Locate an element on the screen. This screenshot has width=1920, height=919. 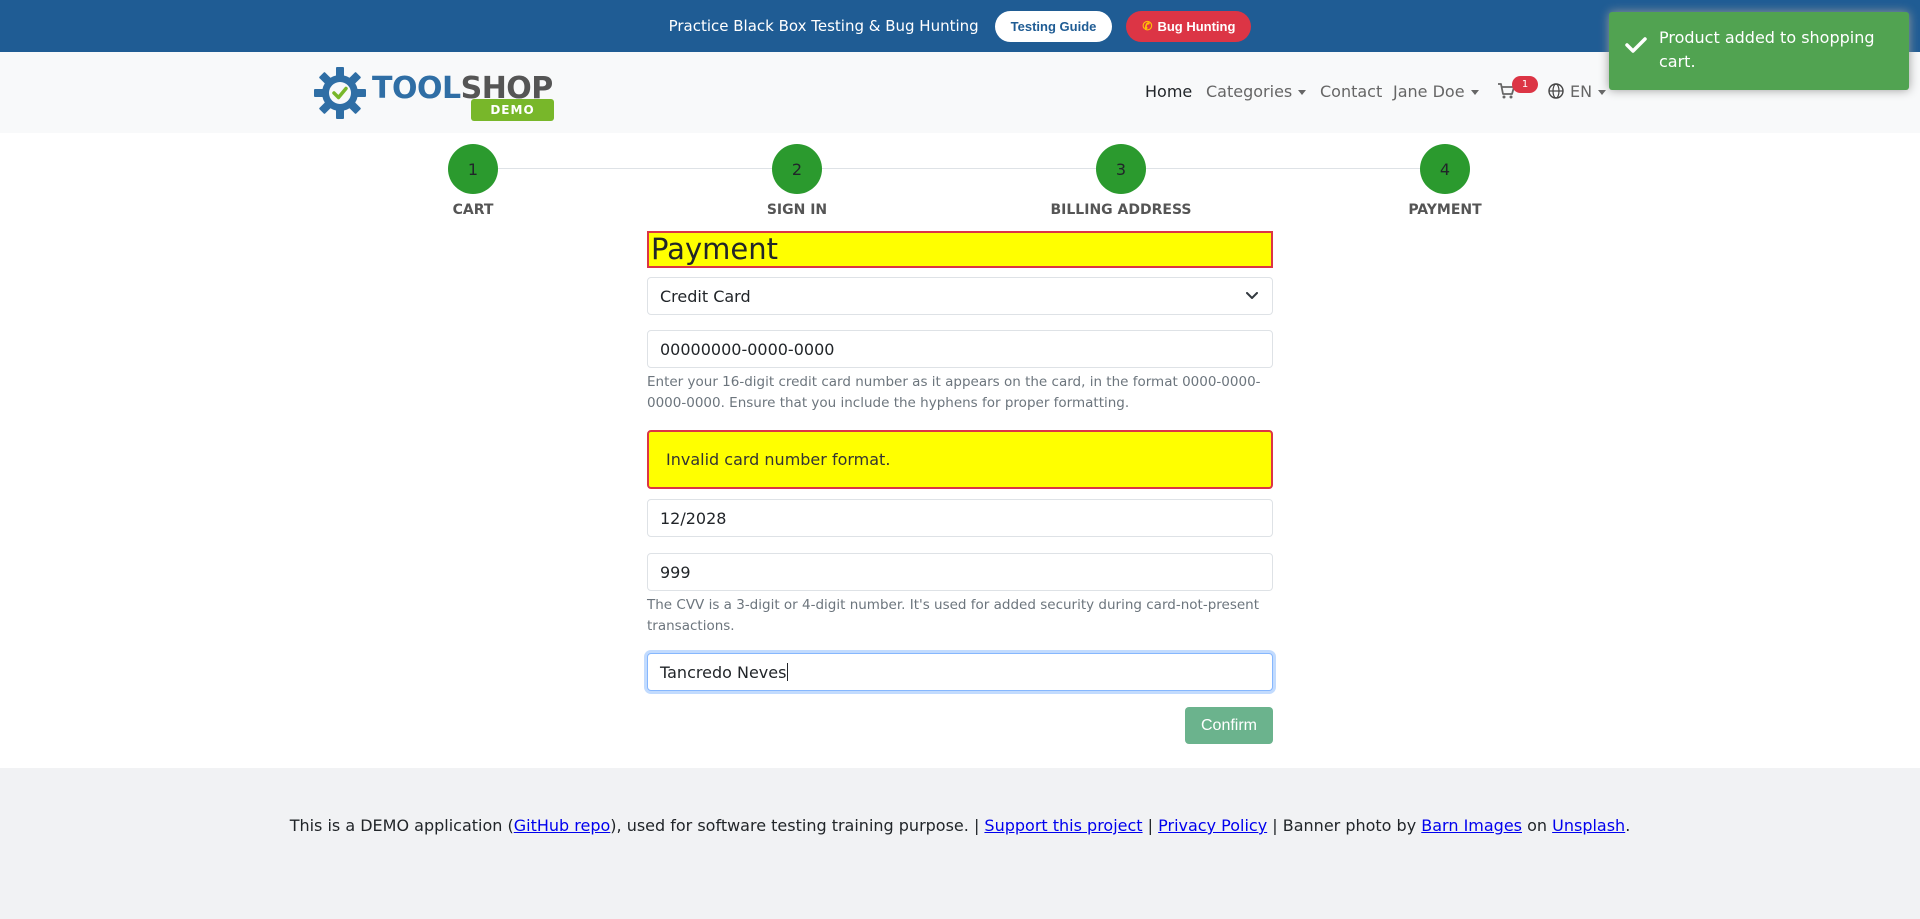
step-number: 2 is located at coordinates (797, 169).